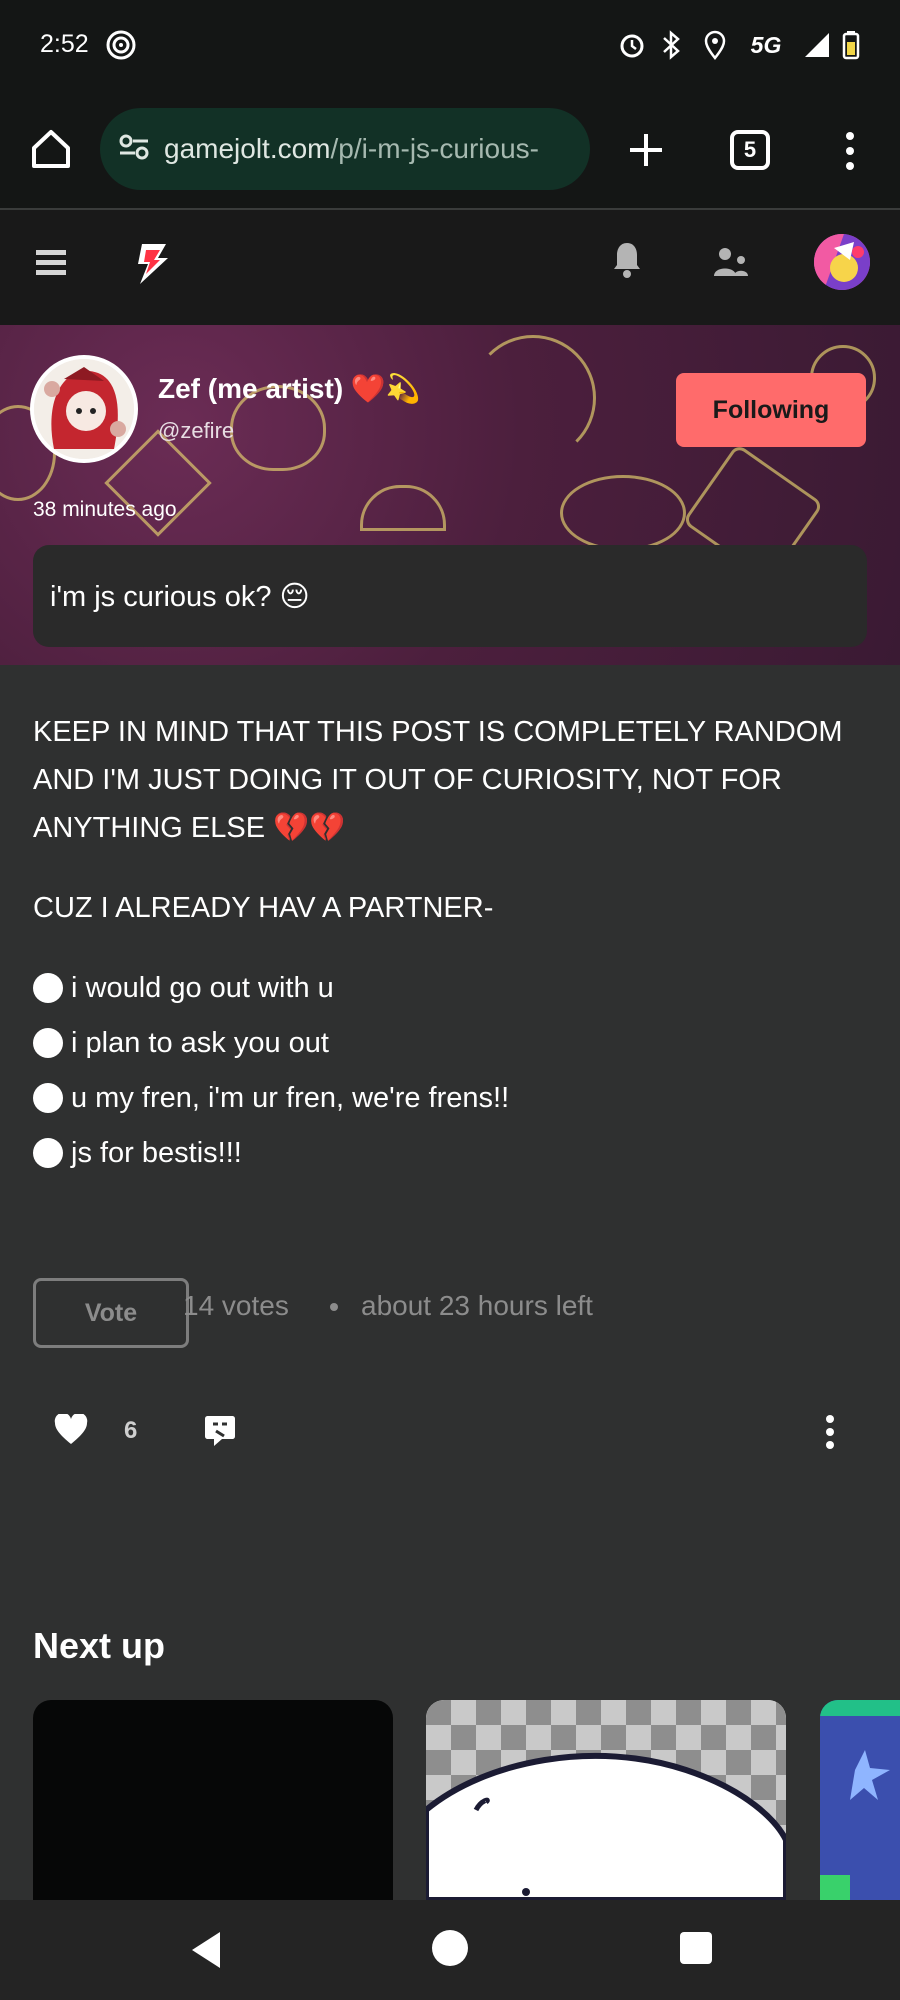 The height and width of the screenshot is (2000, 900). I want to click on poll-option: js for bestis!!!, so click(137, 1153).